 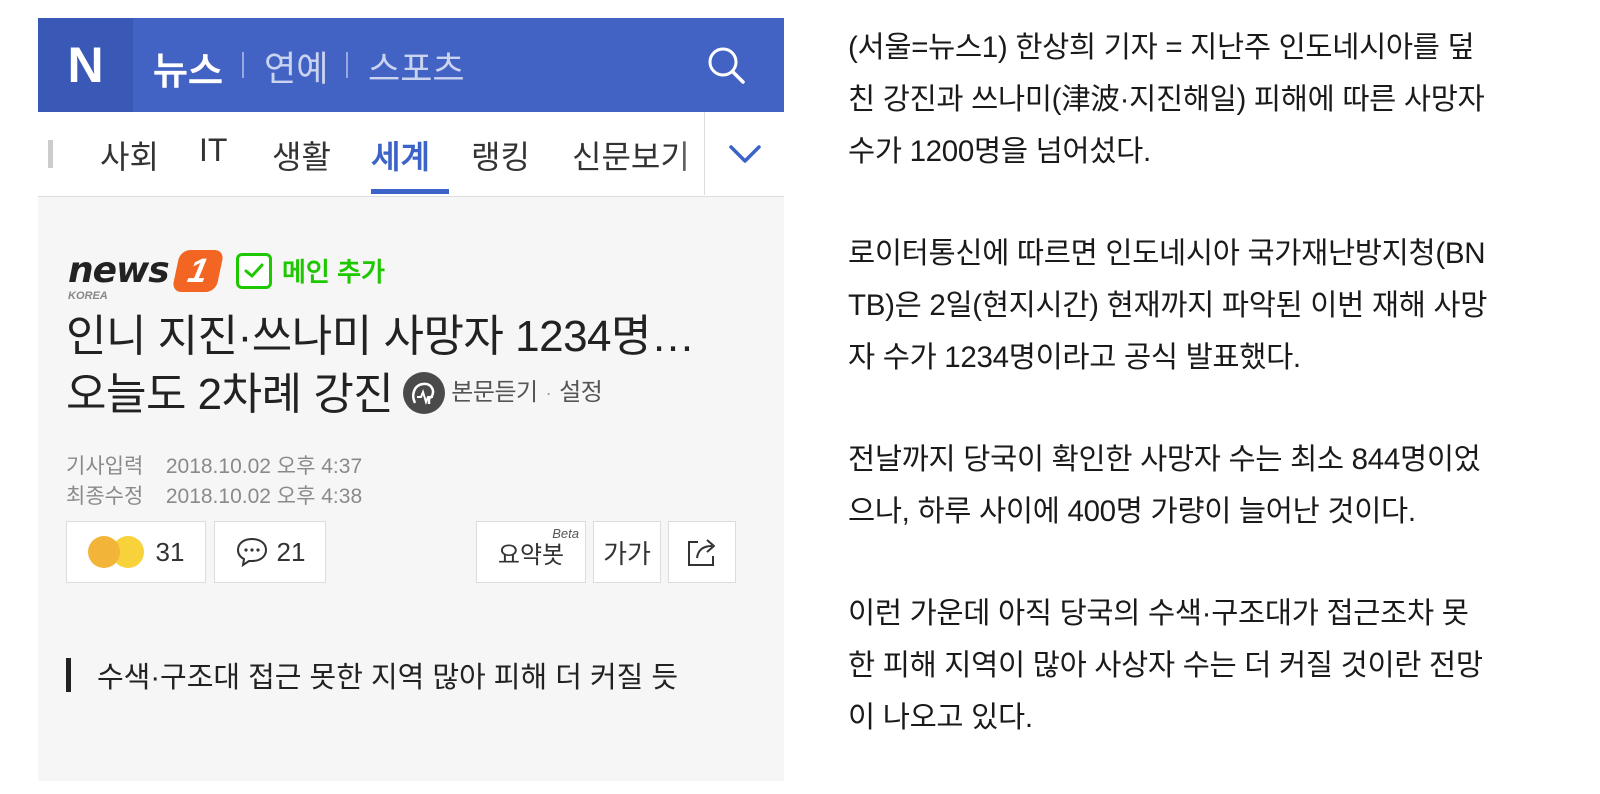 What do you see at coordinates (105, 466) in the screenshot?
I see `input-date-label: 기사입력` at bounding box center [105, 466].